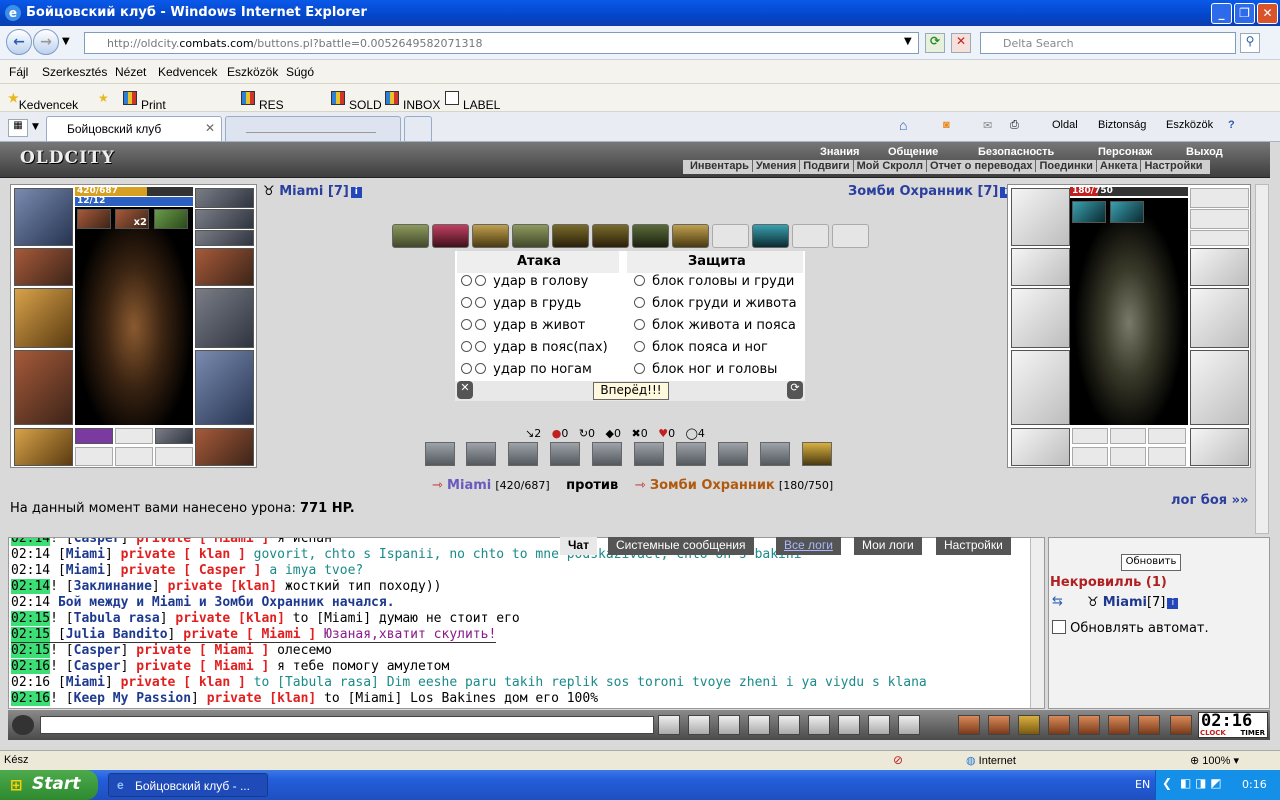 This screenshot has width=1280, height=800. Describe the element at coordinates (313, 128) in the screenshot. I see `tab-second` at that location.